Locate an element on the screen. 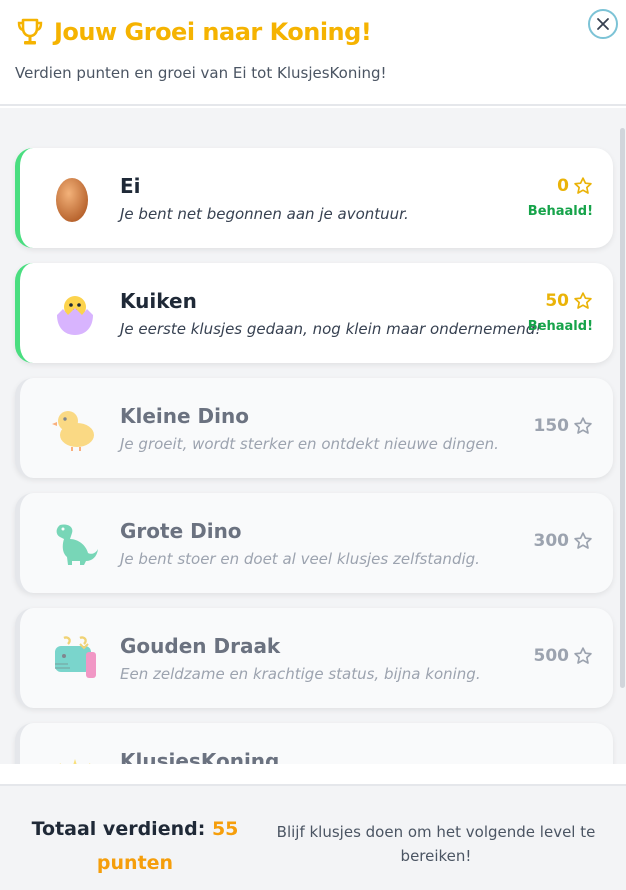 The image size is (626, 890). egg-icon is located at coordinates (72, 200).